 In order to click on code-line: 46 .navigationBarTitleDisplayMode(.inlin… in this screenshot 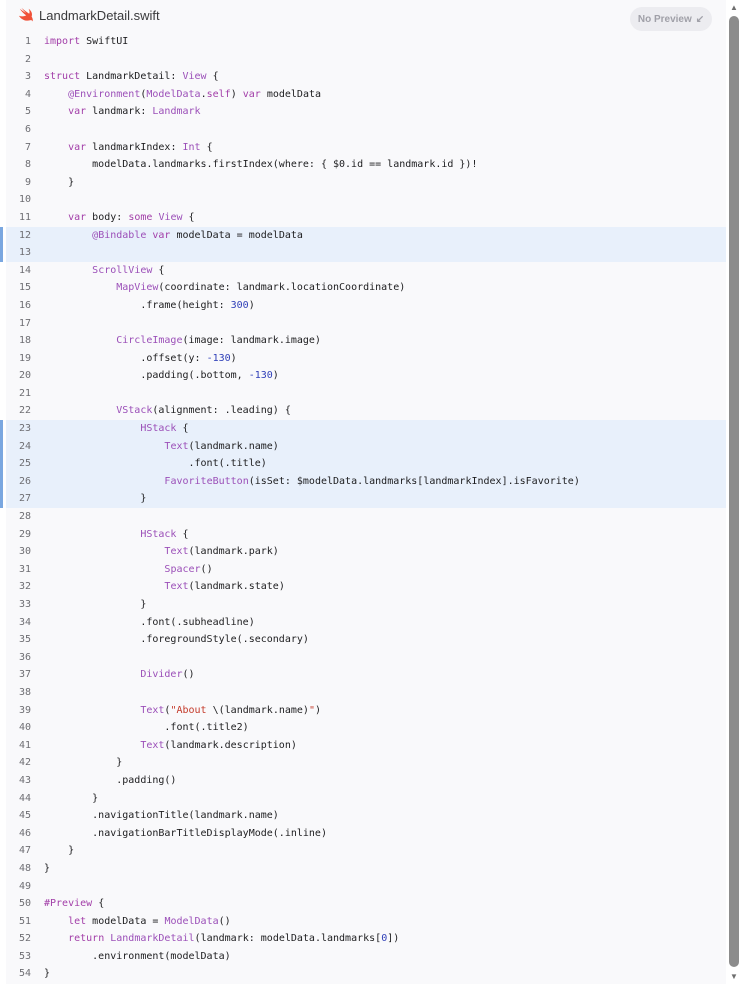, I will do `click(366, 834)`.